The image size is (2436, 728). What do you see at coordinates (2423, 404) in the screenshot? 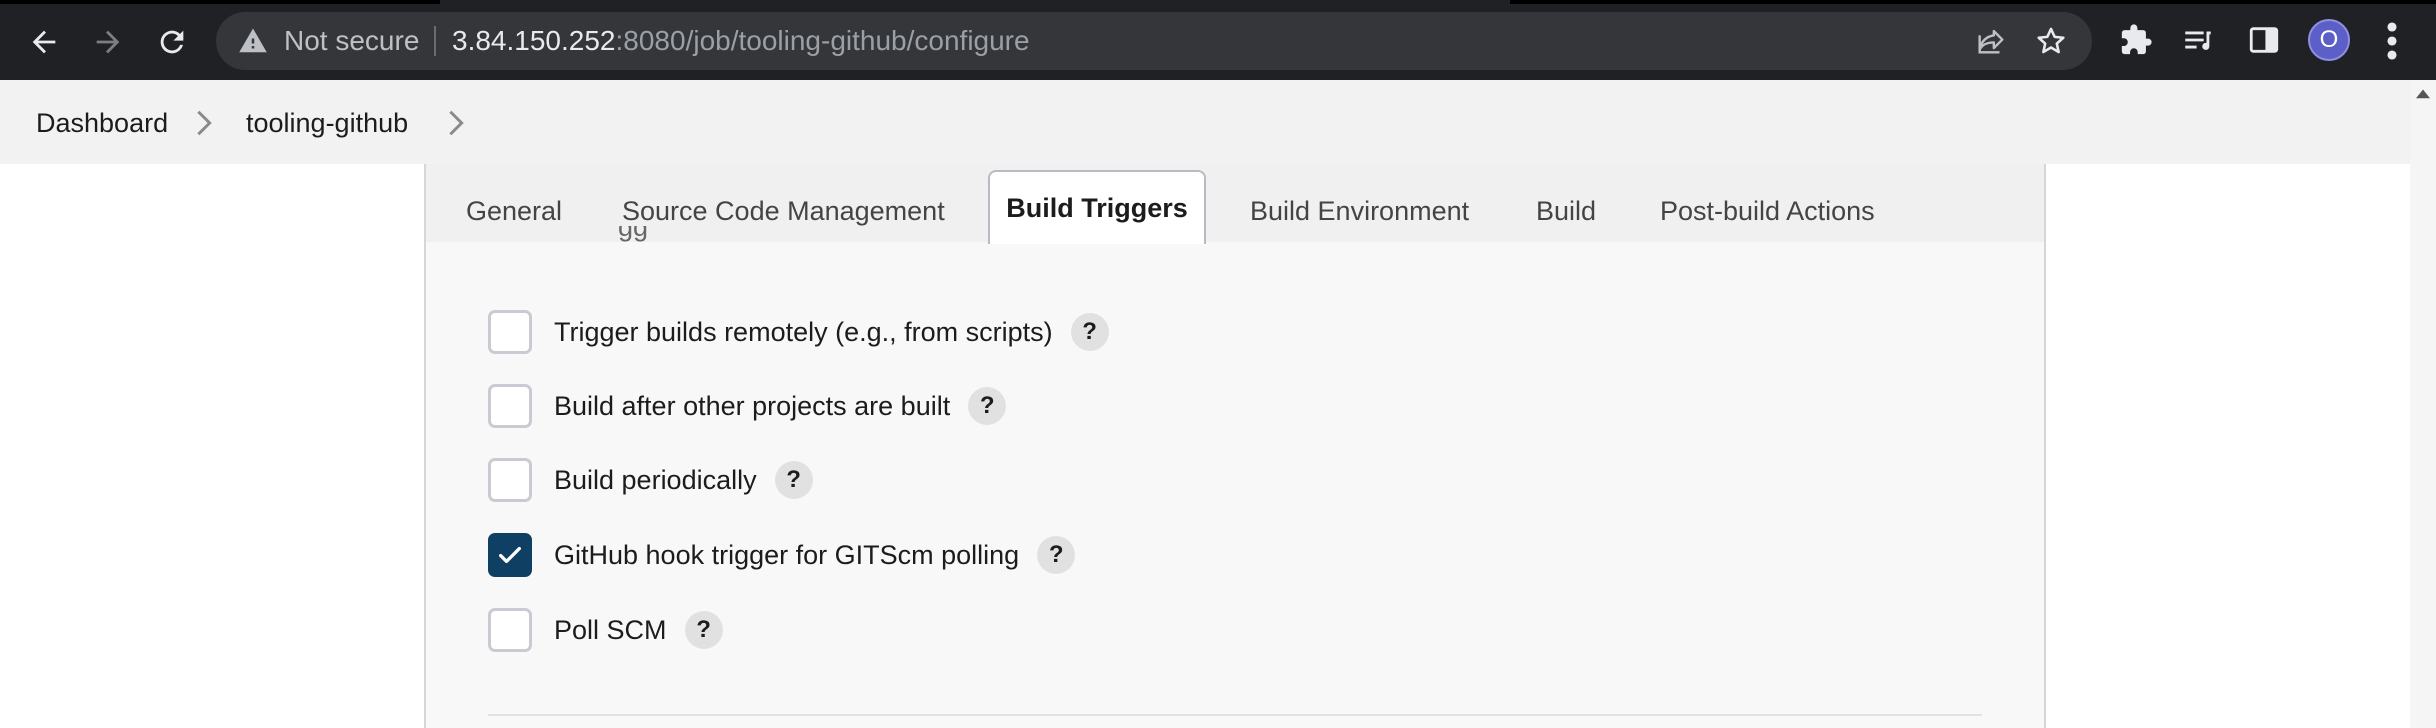
I see `page-scrollbar` at bounding box center [2423, 404].